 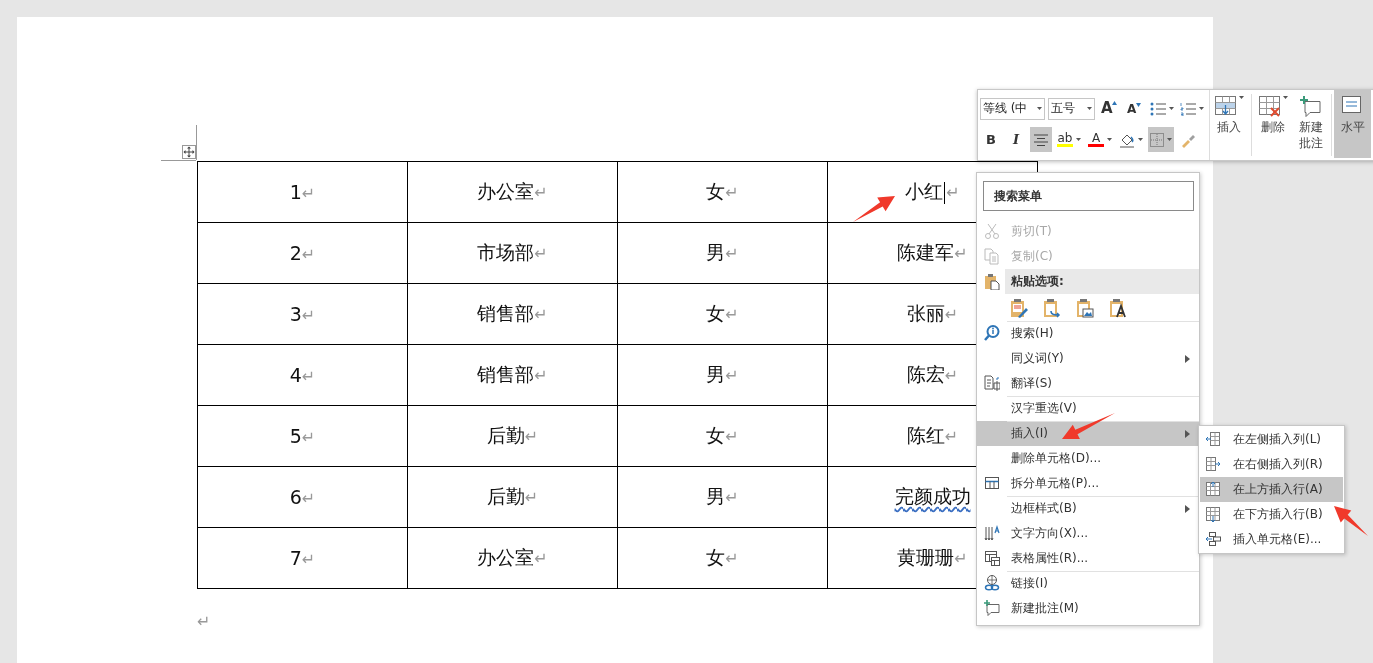 I want to click on table-cell: 黄珊珊, so click(x=926, y=557).